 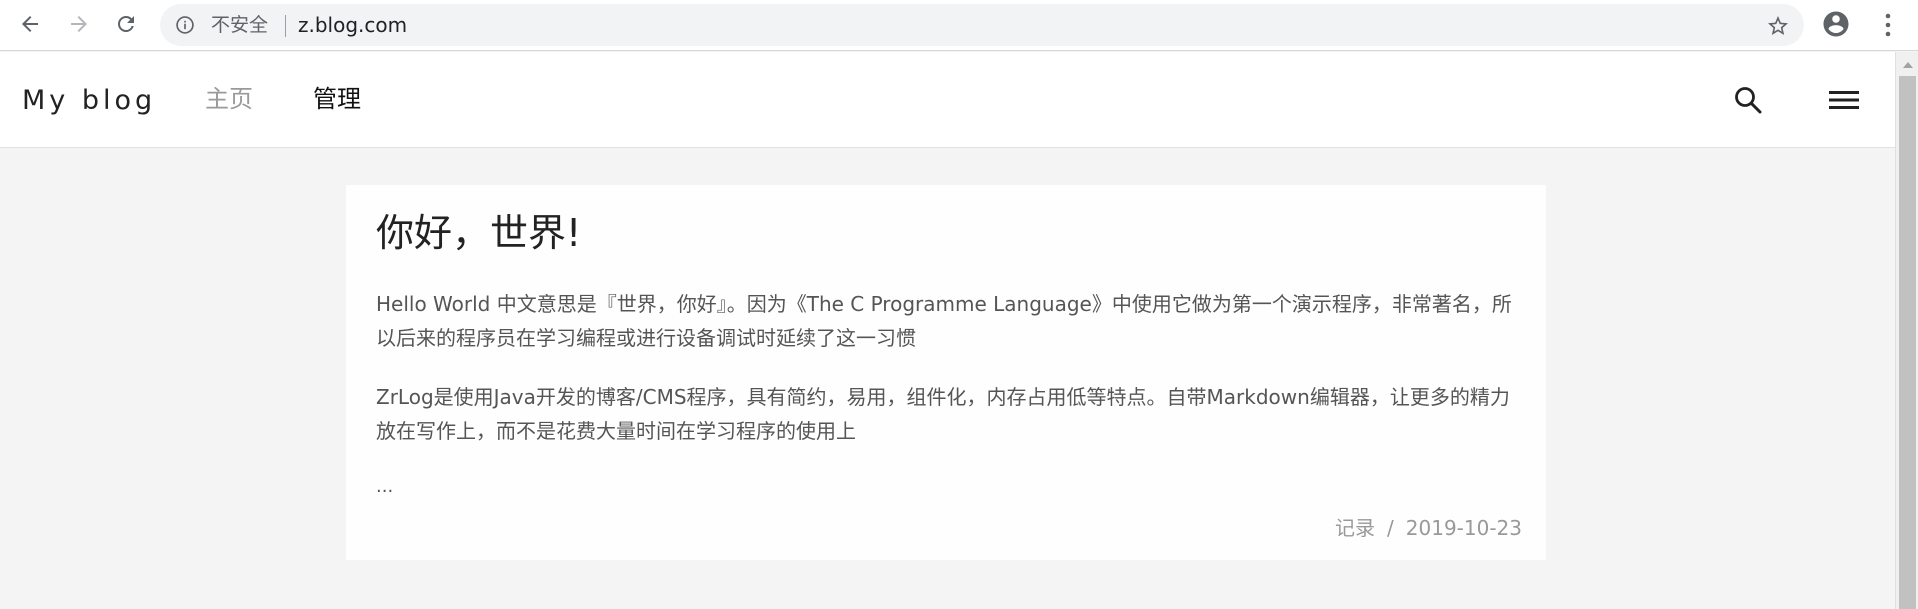 I want to click on scrollbar-thumb, so click(x=1907, y=342).